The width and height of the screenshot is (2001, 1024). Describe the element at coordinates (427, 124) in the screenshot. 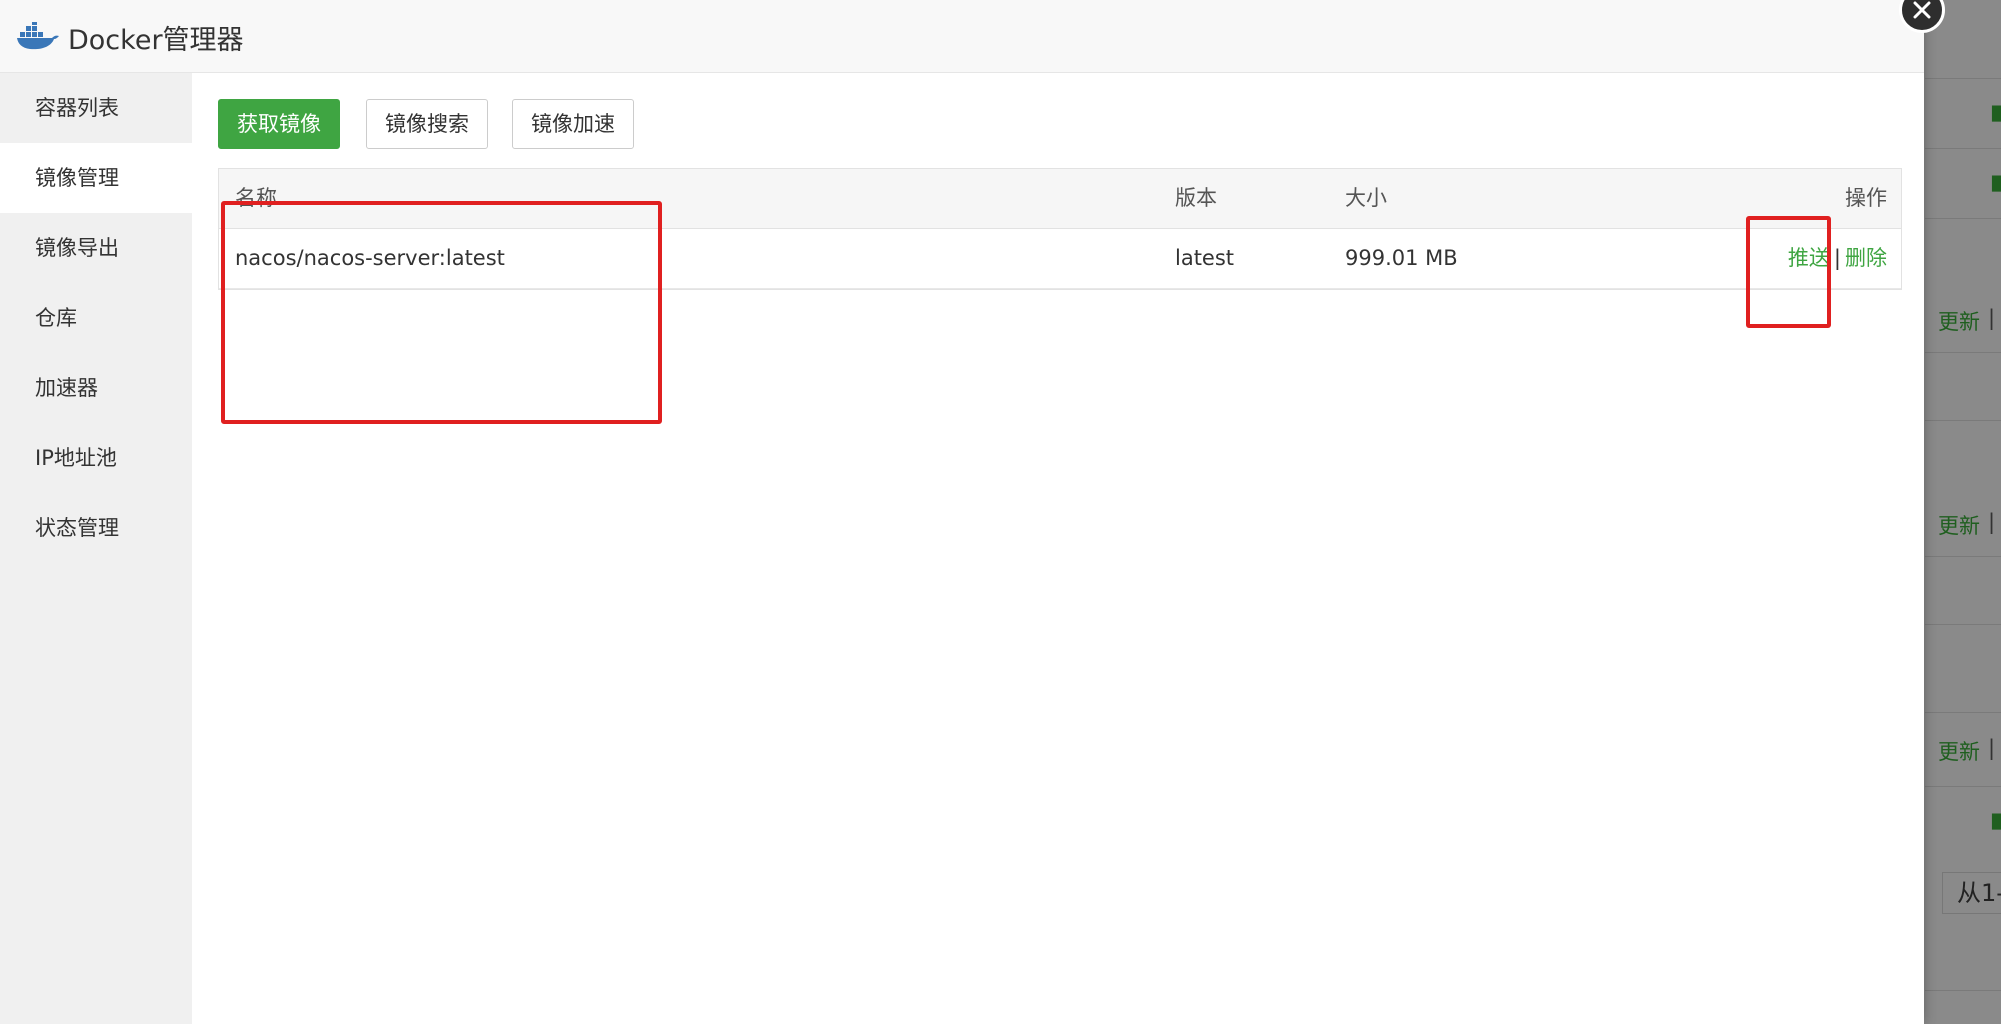

I see `search-image-button: 镜像搜索` at that location.